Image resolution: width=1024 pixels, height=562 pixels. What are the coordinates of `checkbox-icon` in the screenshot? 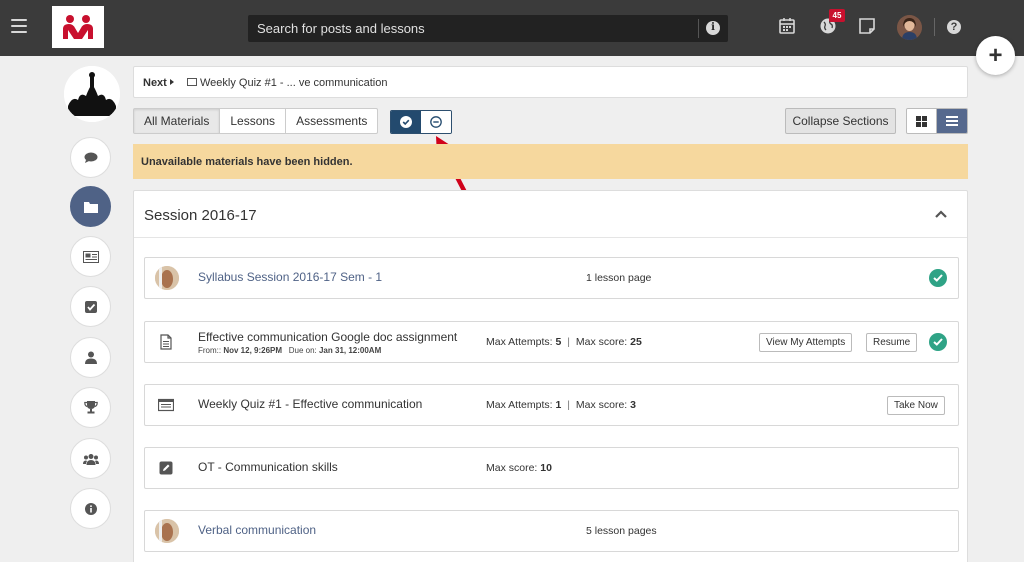 It's located at (90, 306).